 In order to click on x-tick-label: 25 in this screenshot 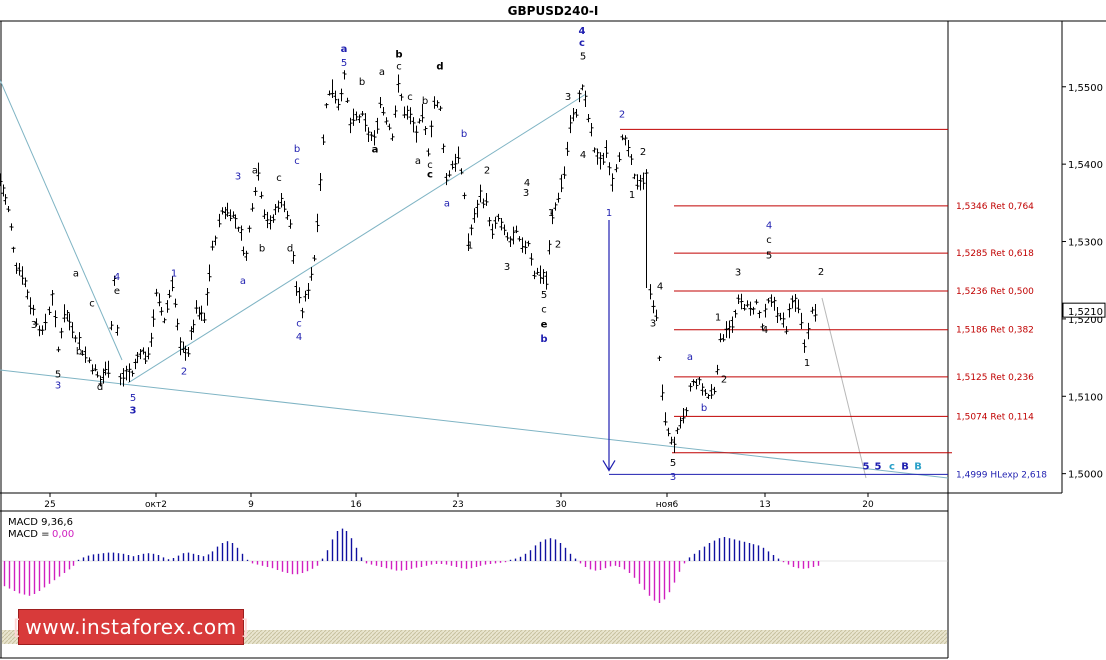, I will do `click(49, 505)`.